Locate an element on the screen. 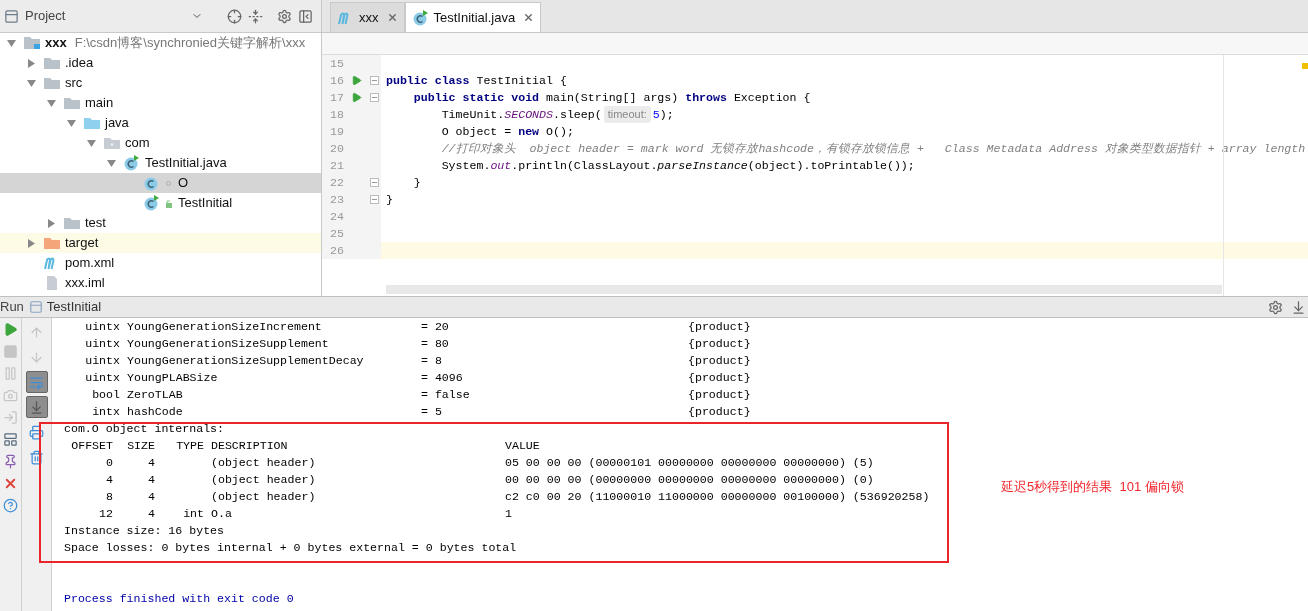 This screenshot has width=1308, height=611. tree-item-label: test is located at coordinates (95, 223).